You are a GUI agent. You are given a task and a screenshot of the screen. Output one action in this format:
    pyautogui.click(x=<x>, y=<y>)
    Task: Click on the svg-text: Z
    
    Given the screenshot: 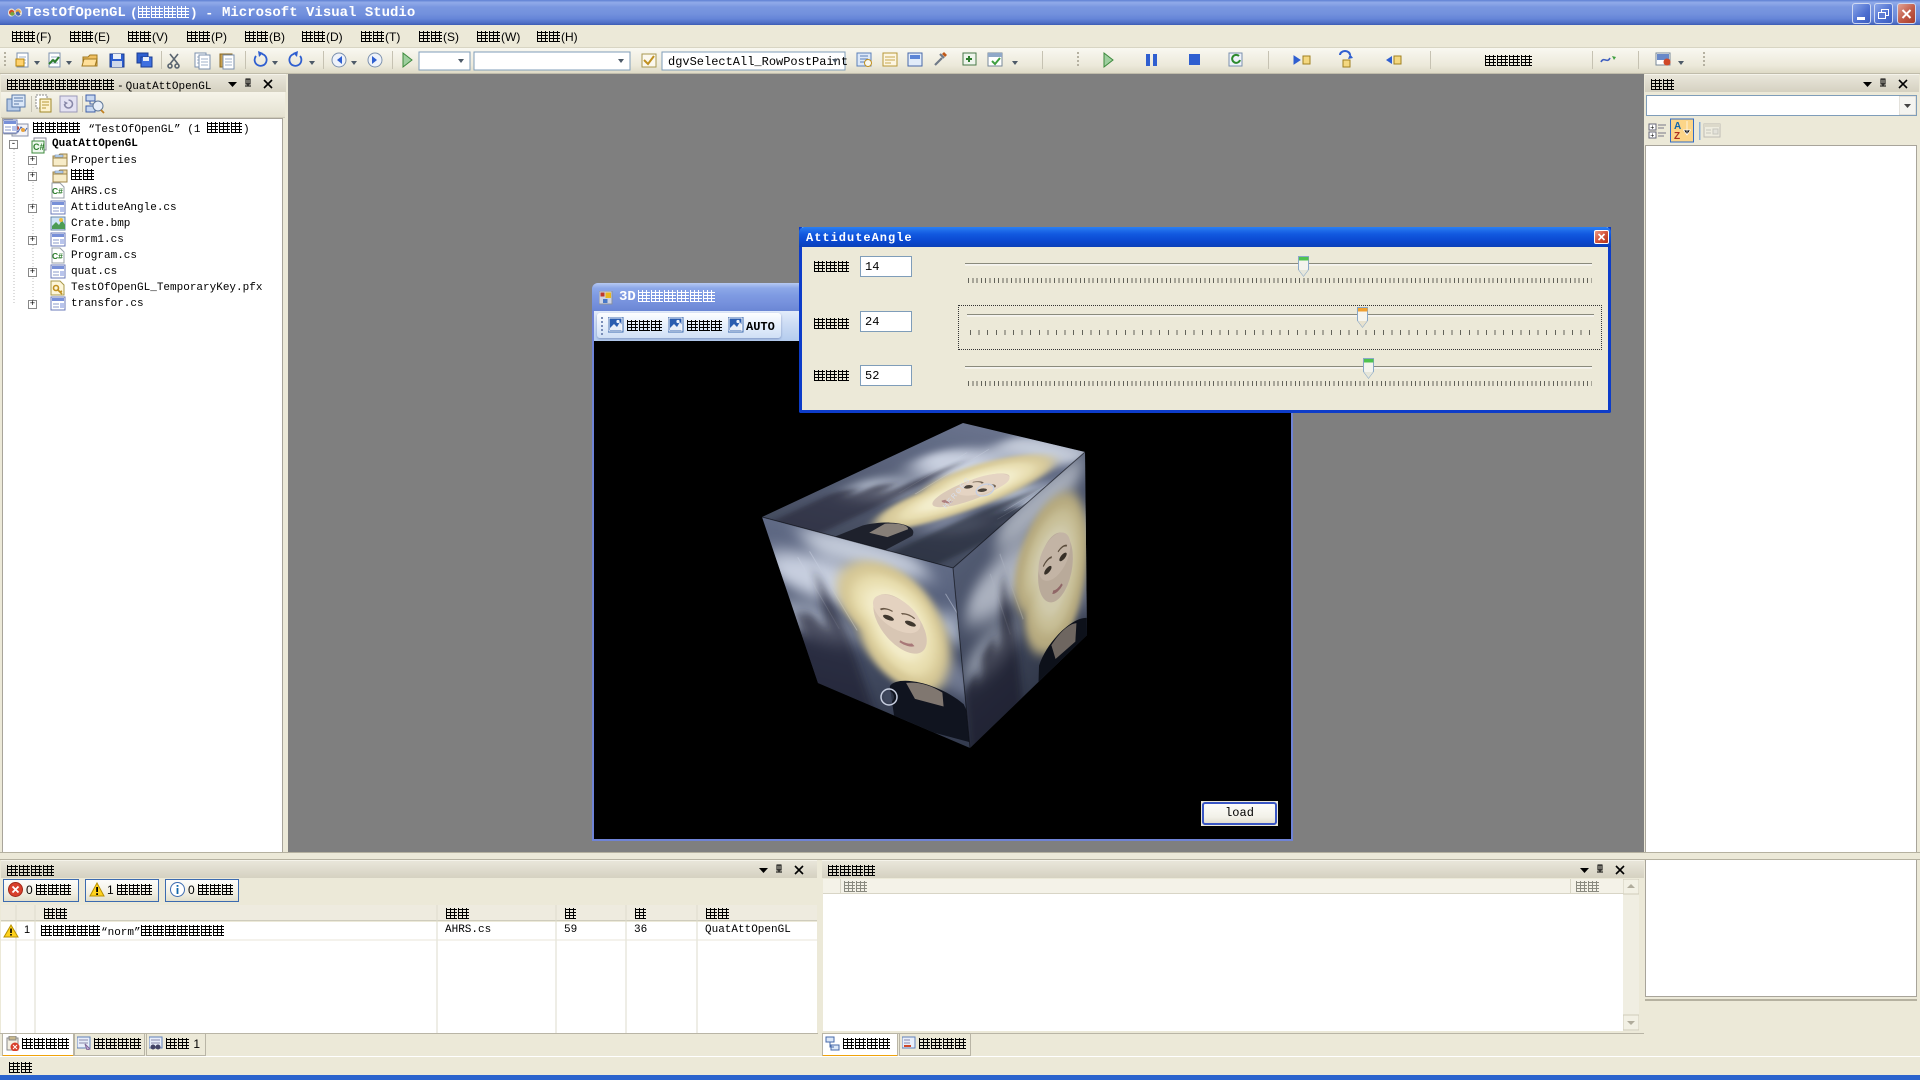 What is the action you would take?
    pyautogui.click(x=1677, y=136)
    